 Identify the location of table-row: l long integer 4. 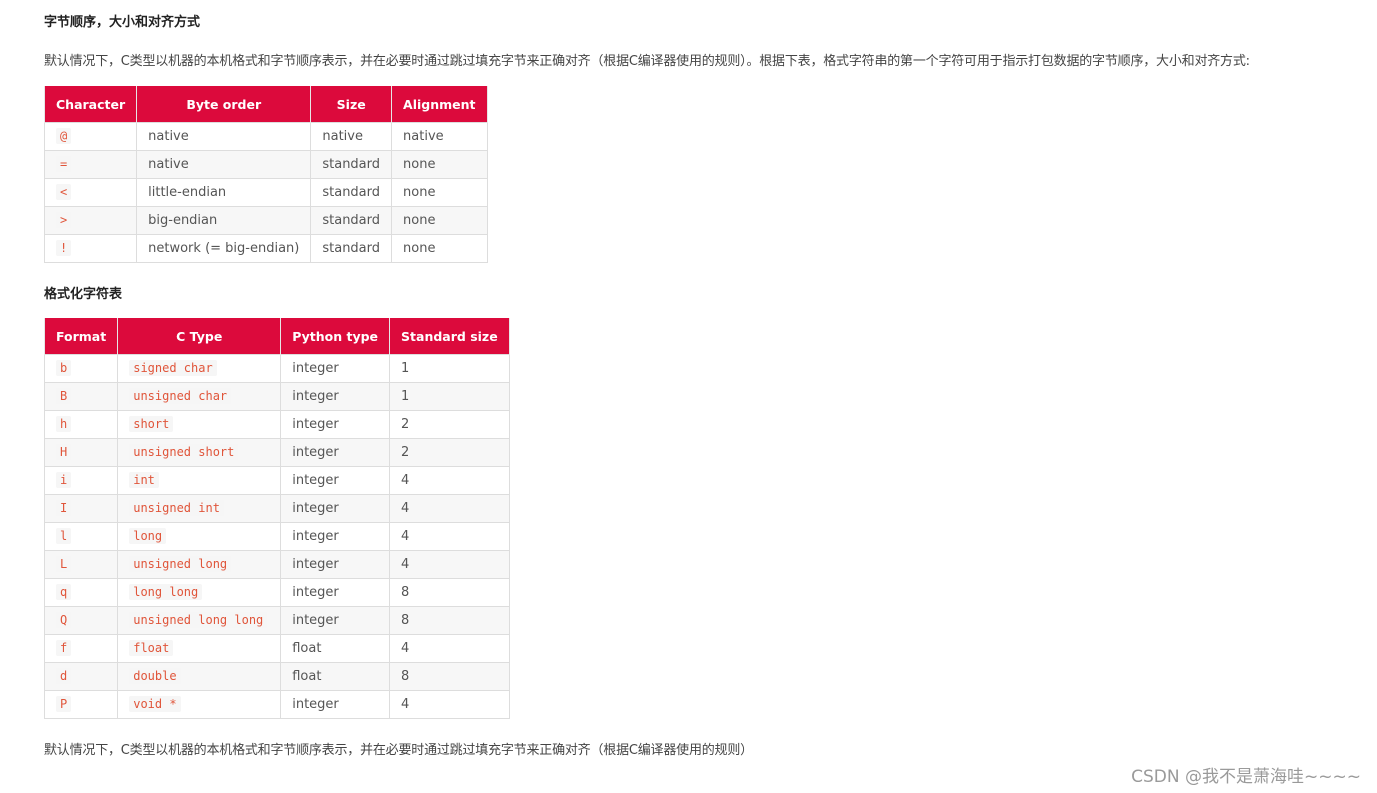
(276, 536).